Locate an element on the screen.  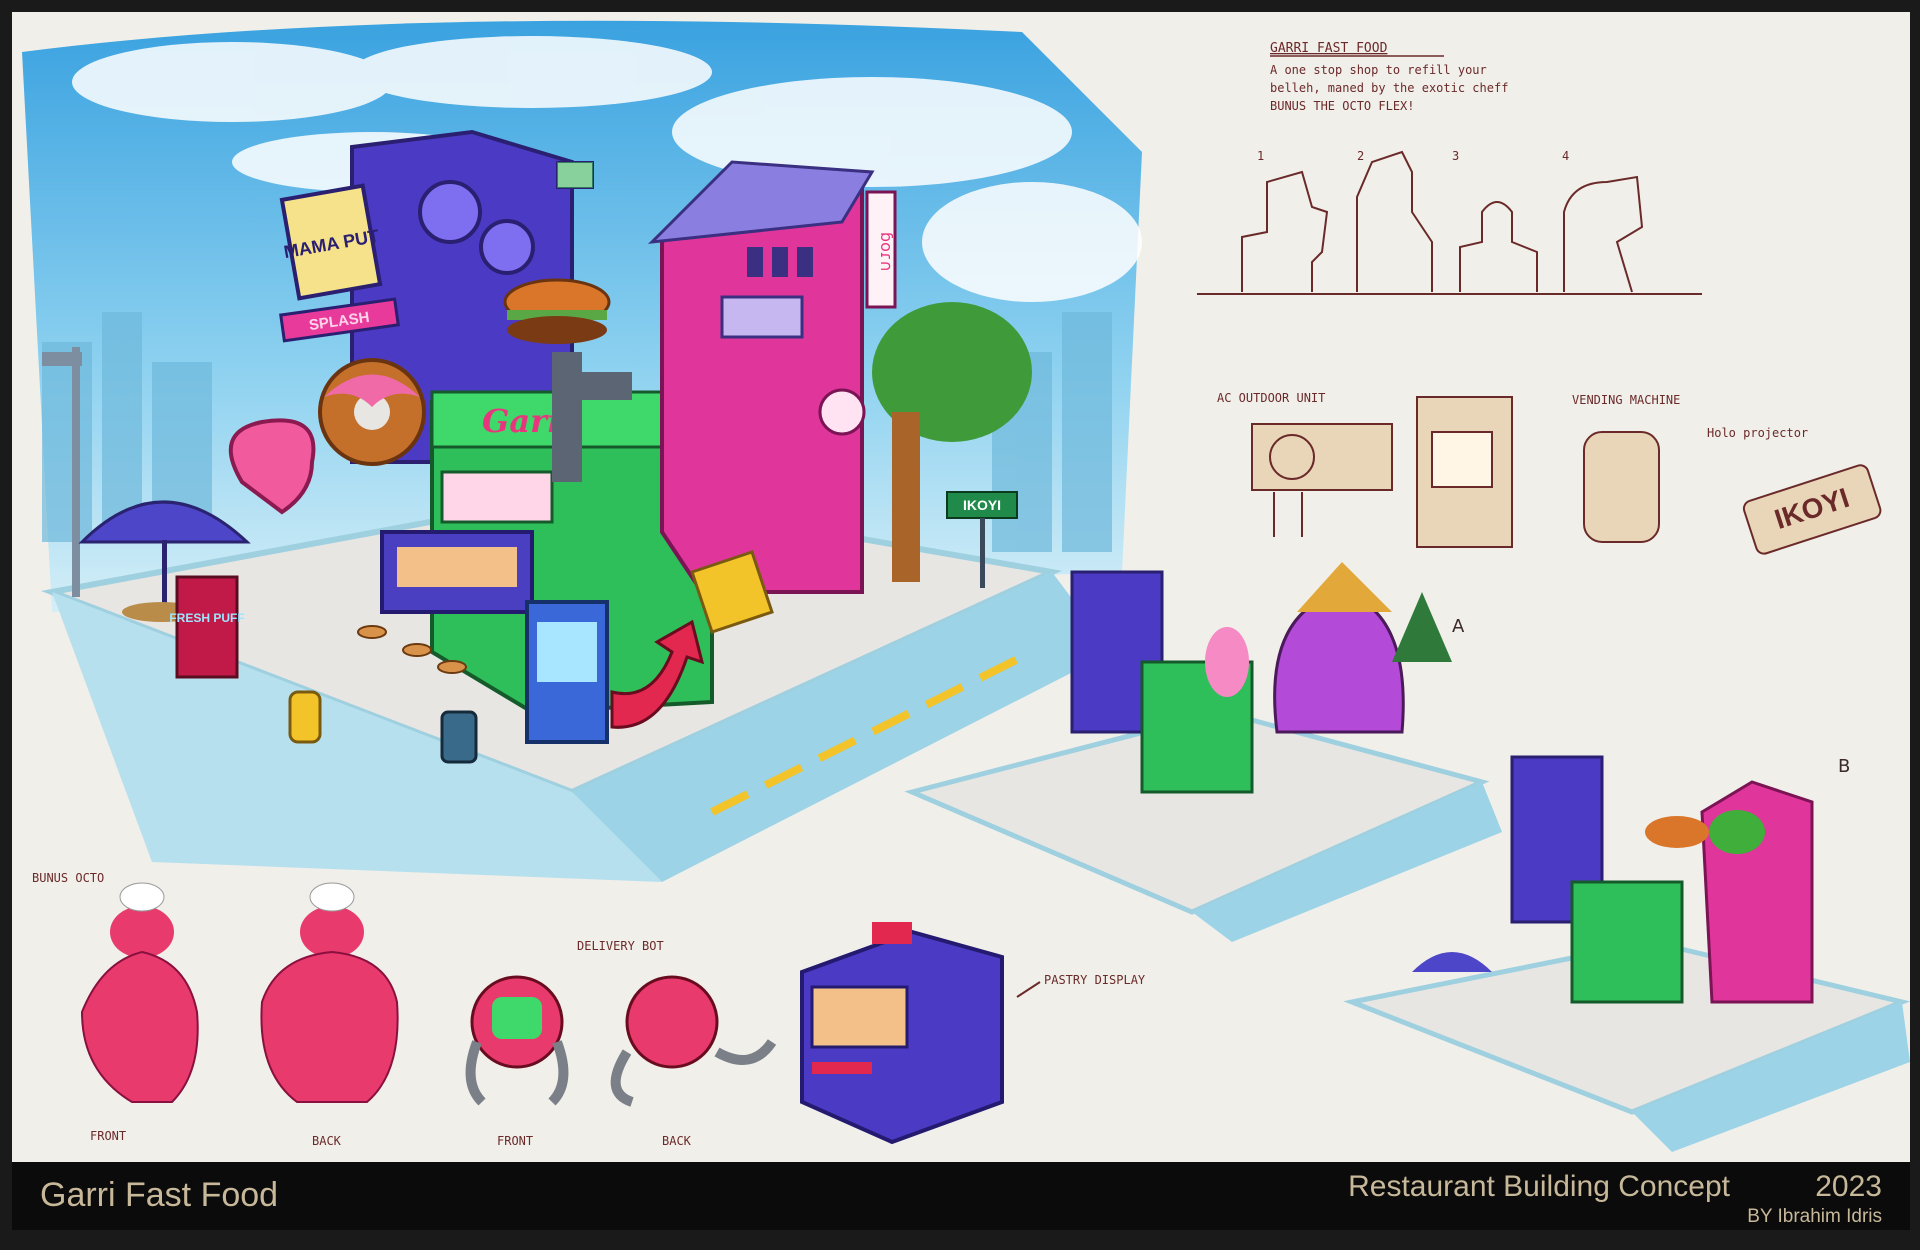
bot-back-label: BACK is located at coordinates (677, 1141).